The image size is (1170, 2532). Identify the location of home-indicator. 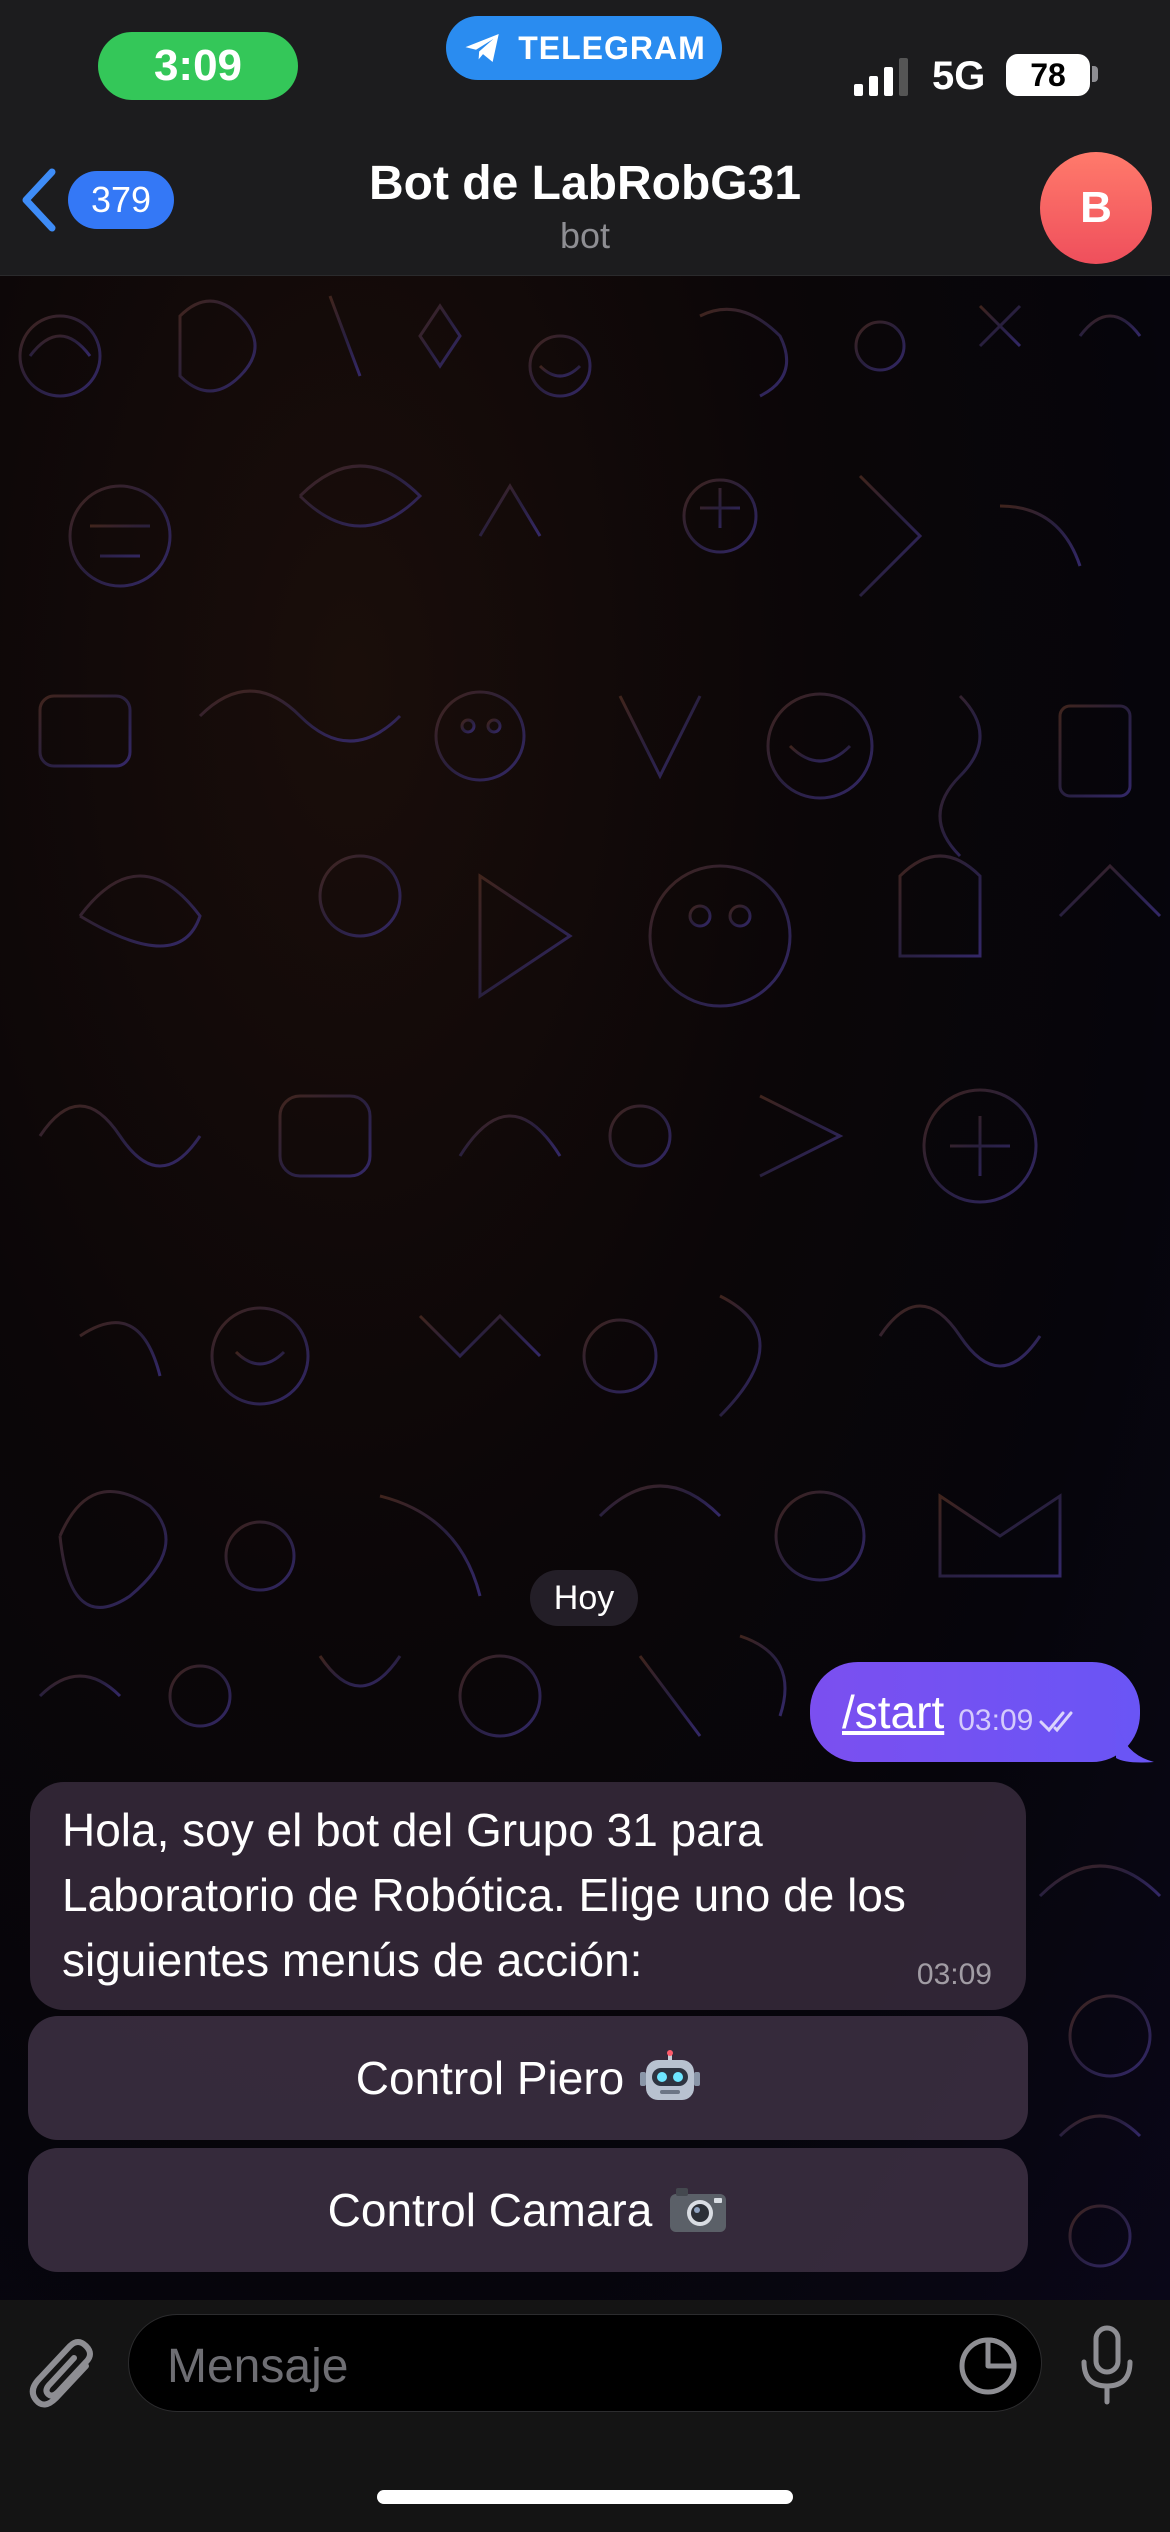
(585, 2497).